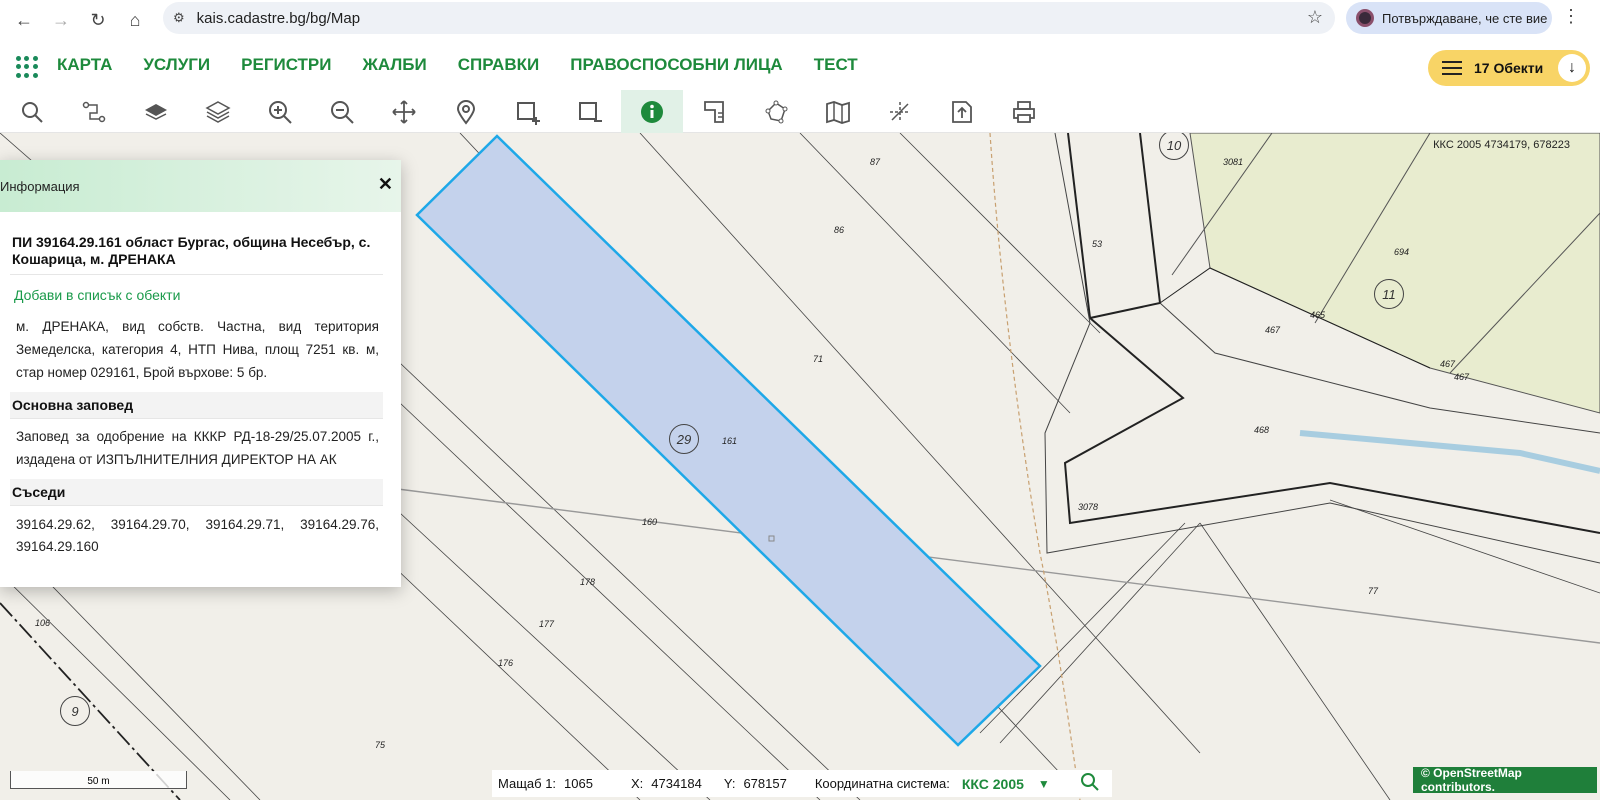 This screenshot has height=800, width=1600. Describe the element at coordinates (196, 405) in the screenshot. I see `order-heading: Основна заповед` at that location.